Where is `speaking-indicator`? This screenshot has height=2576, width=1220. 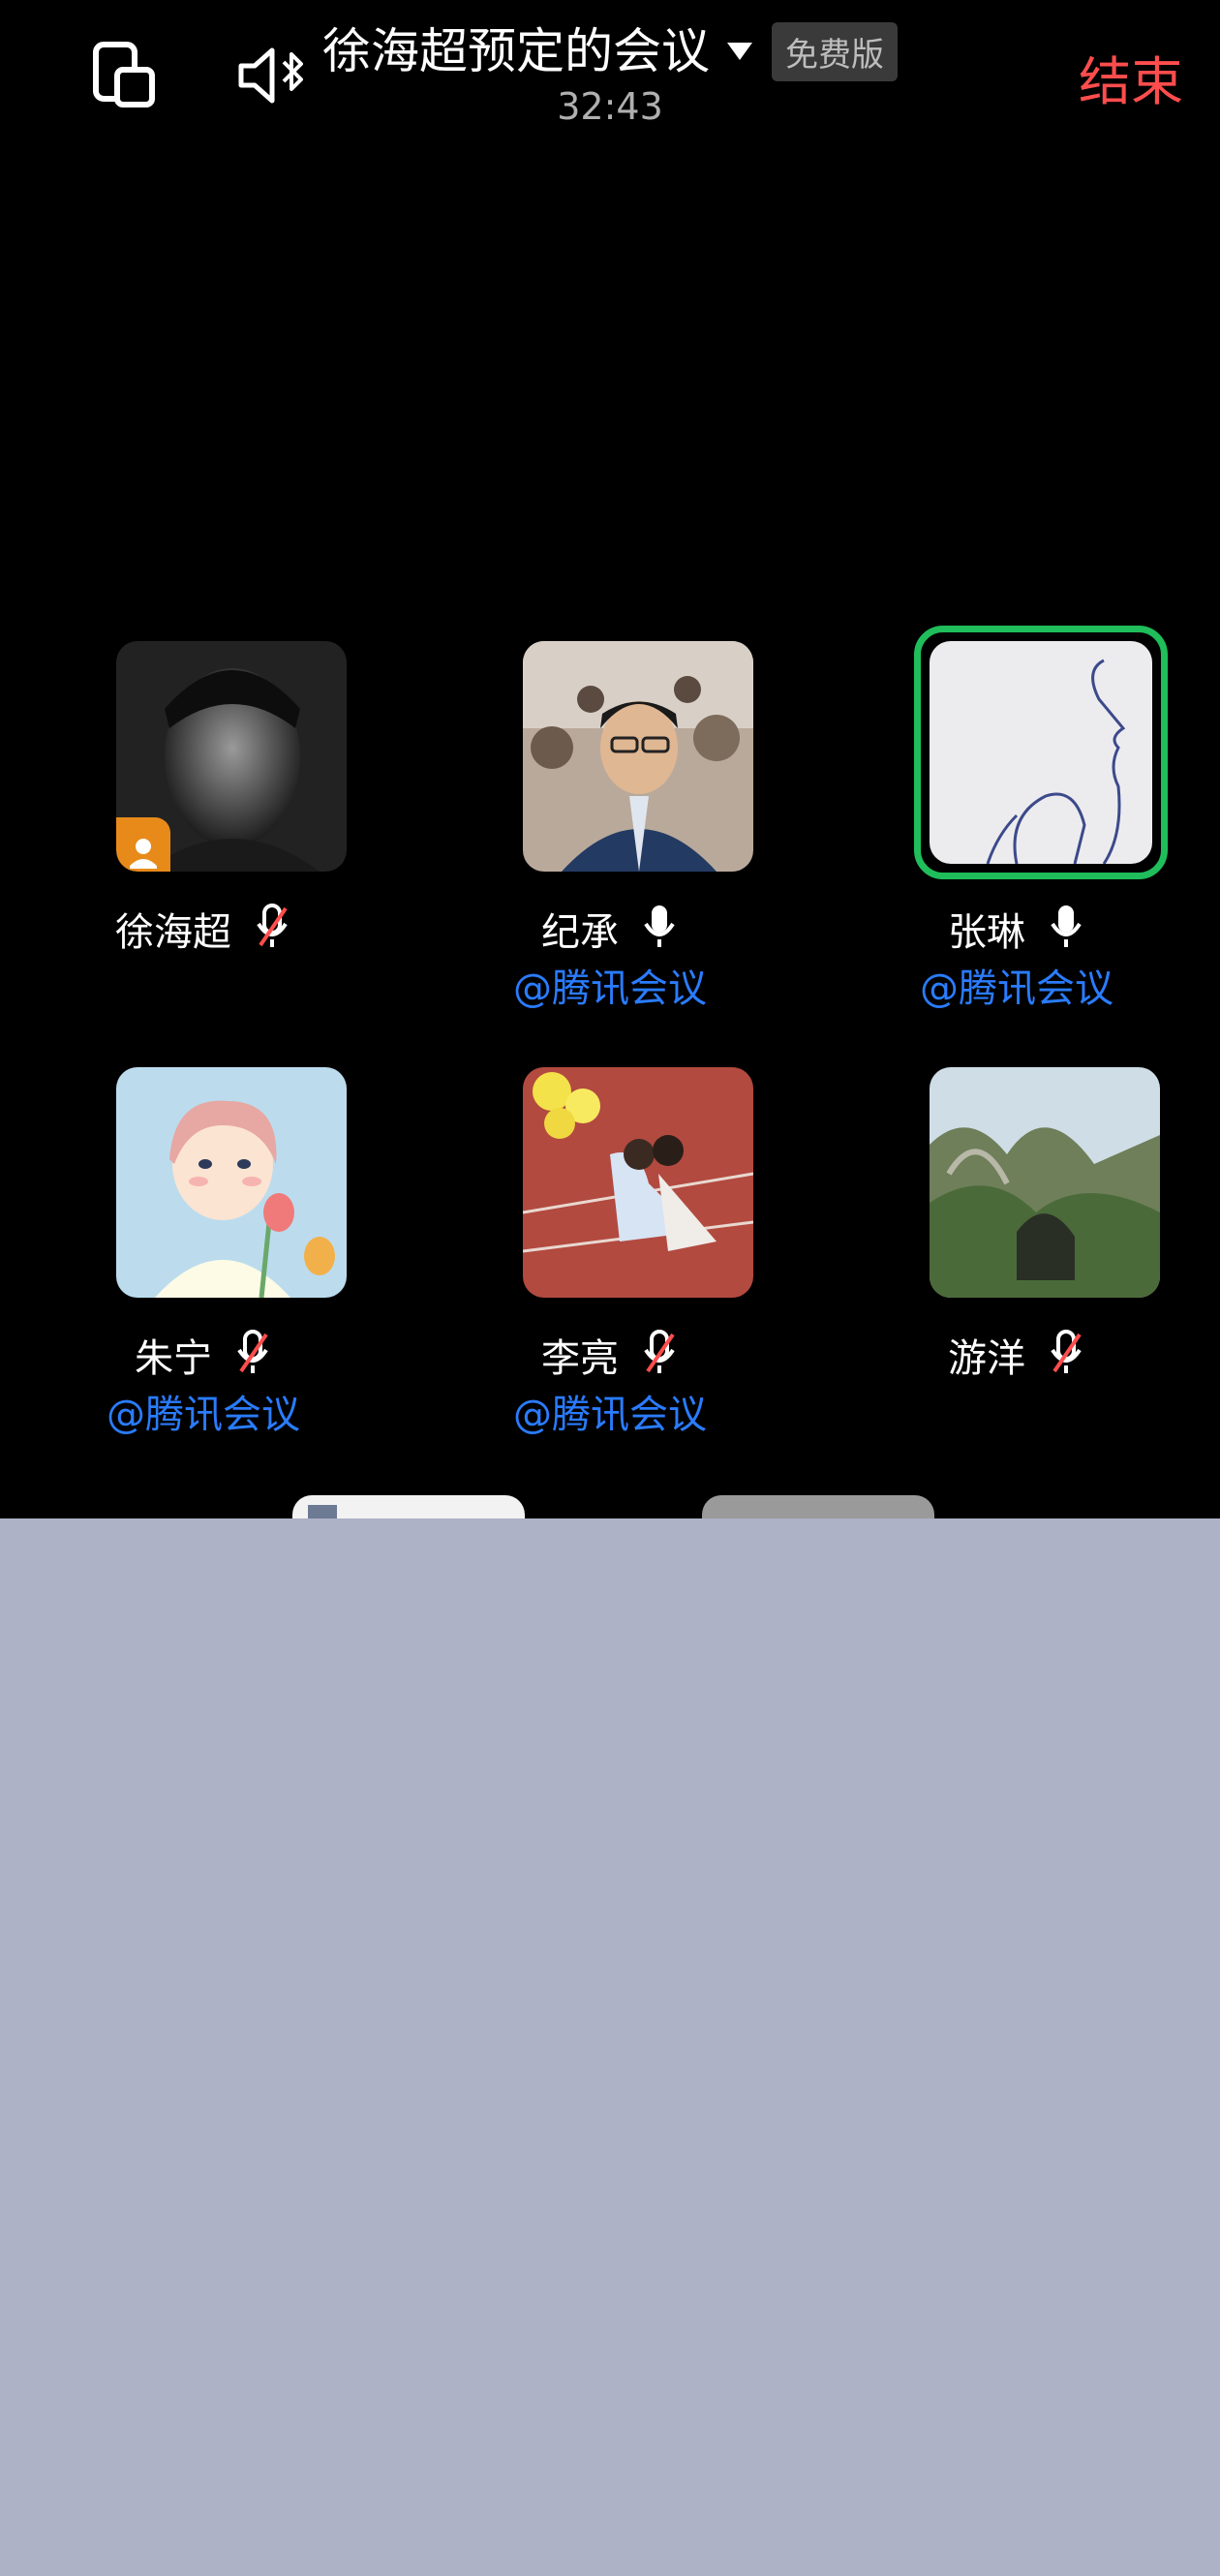 speaking-indicator is located at coordinates (1041, 752).